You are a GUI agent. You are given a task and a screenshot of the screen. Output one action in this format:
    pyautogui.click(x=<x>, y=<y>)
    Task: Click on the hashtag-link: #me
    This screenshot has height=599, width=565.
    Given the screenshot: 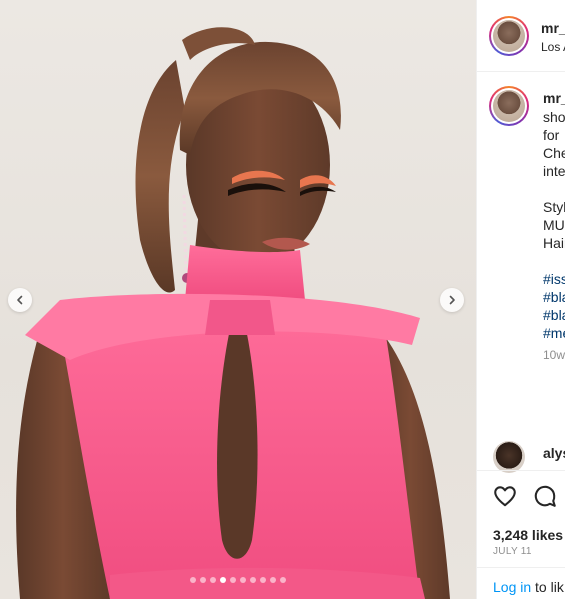 What is the action you would take?
    pyautogui.click(x=554, y=333)
    